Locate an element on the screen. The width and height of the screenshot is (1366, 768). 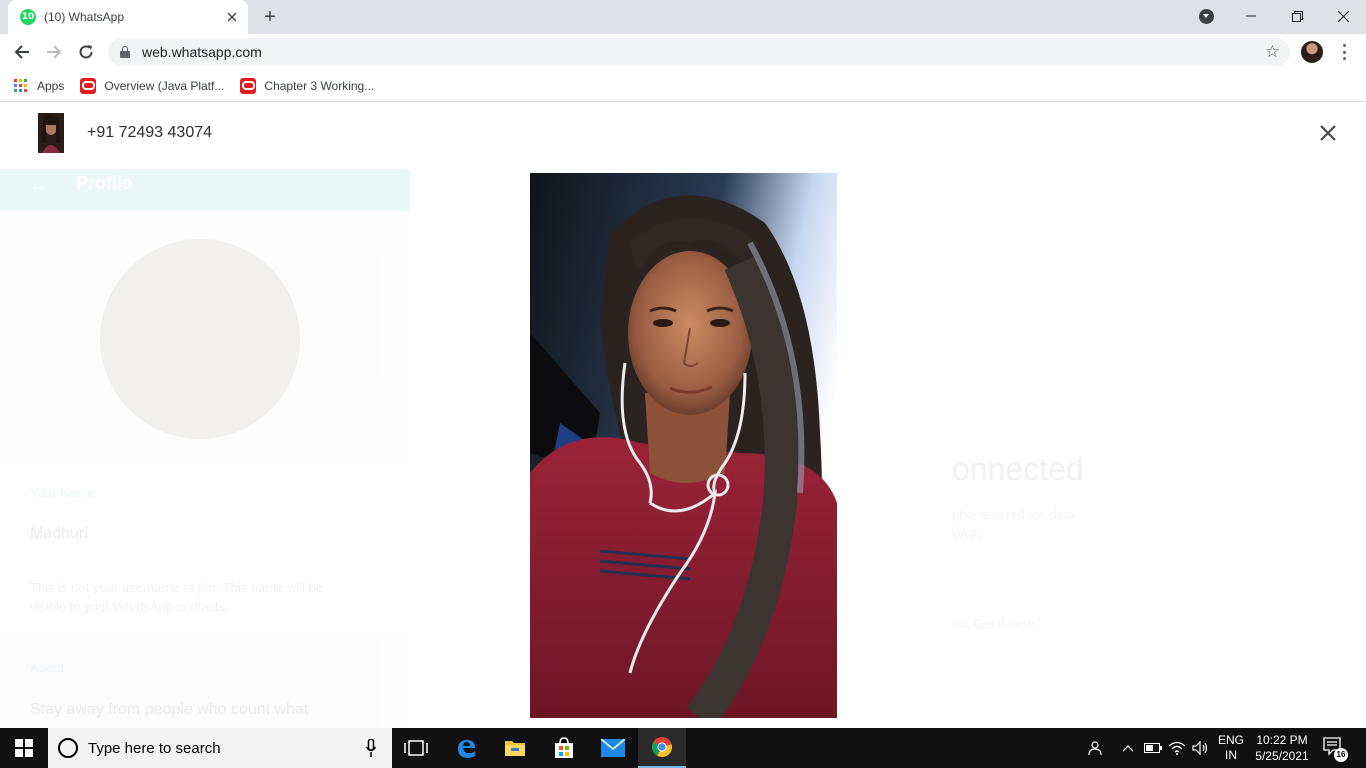
region-code: IN is located at coordinates (1231, 755).